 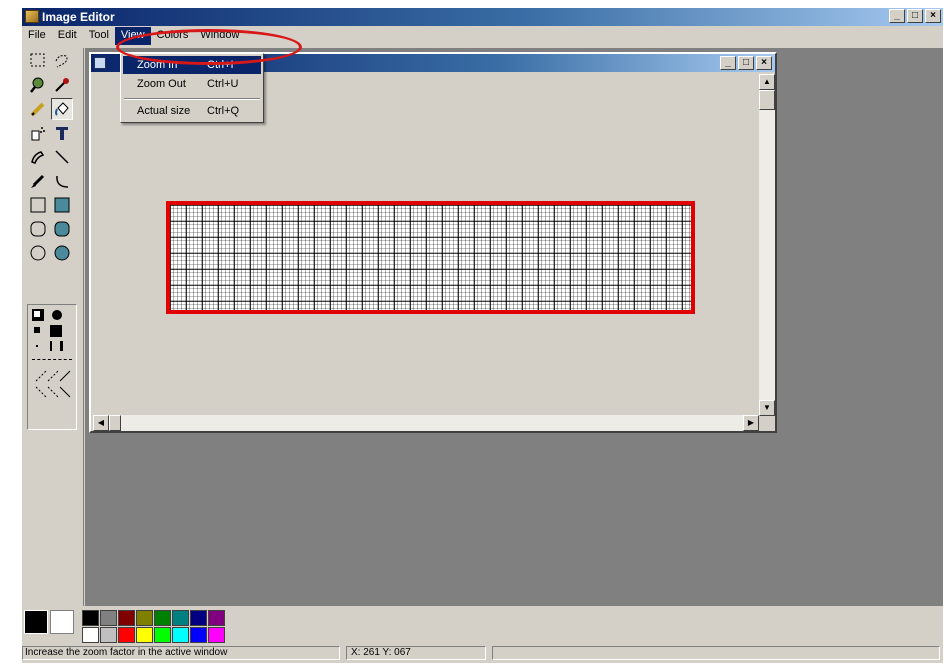 What do you see at coordinates (37, 314) in the screenshot?
I see `brush-size-large-inner` at bounding box center [37, 314].